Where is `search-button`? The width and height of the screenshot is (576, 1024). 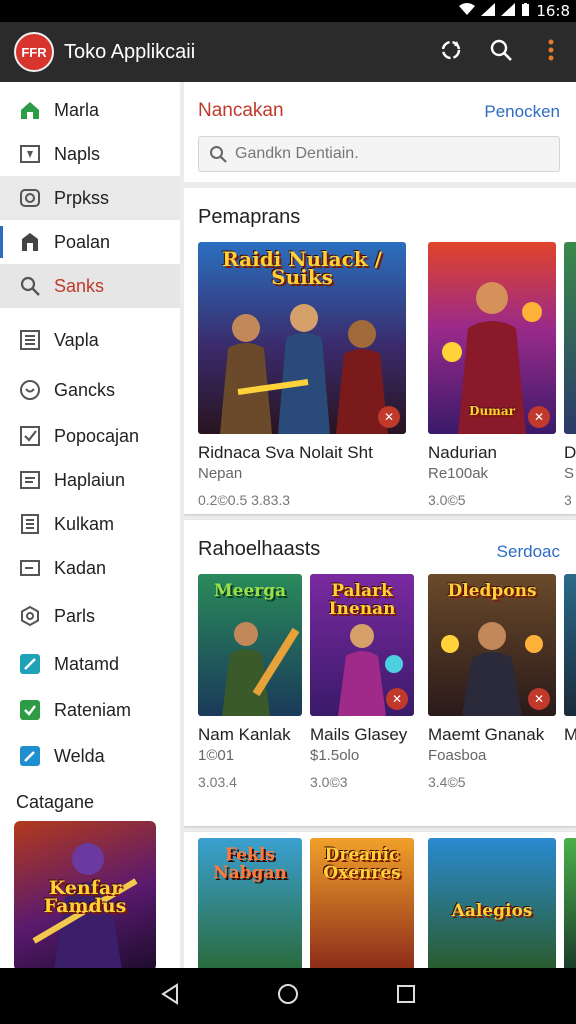 search-button is located at coordinates (501, 52).